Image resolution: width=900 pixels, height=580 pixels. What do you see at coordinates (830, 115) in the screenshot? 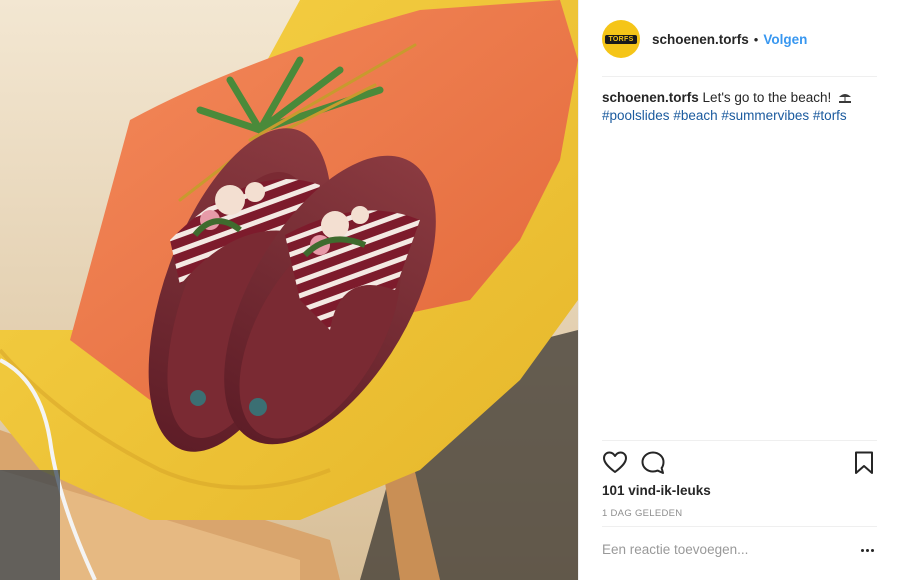
I see `hashtag-link: #torfs` at bounding box center [830, 115].